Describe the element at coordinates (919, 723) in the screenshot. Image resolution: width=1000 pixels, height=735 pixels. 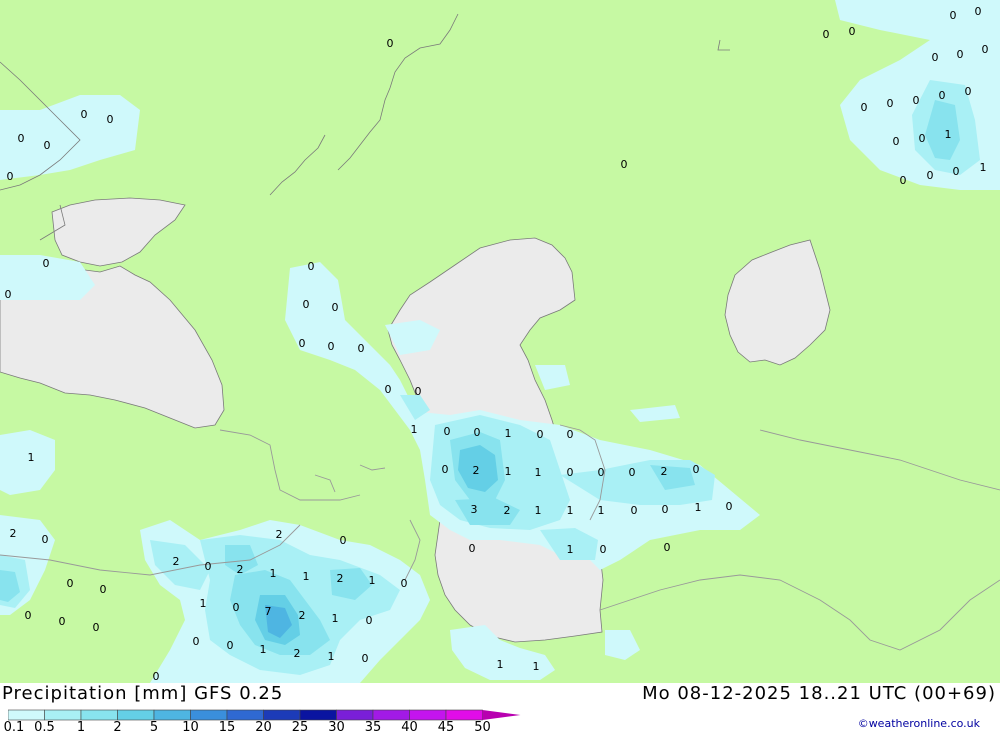
I see `credit-link: ©weatheronline.co.uk` at that location.